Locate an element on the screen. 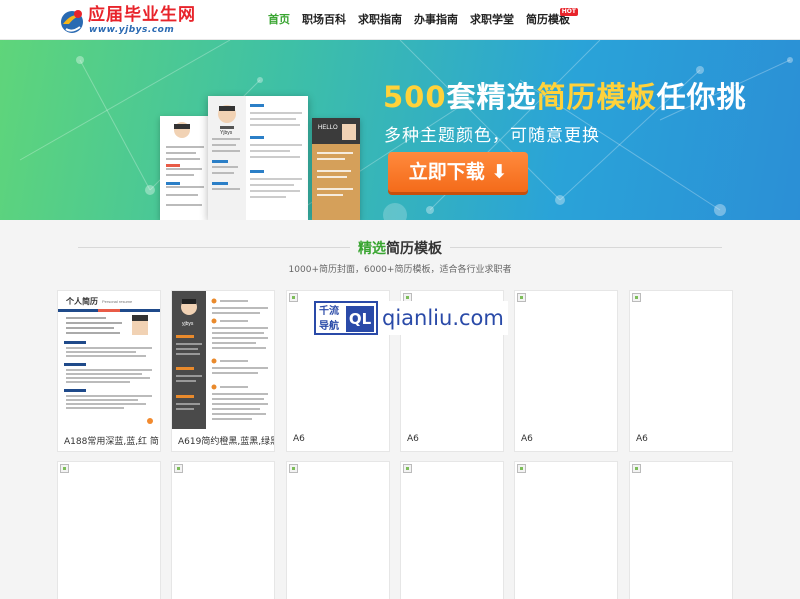 This screenshot has height=599, width=800. nav-item-affairs-guide: 办事指南 is located at coordinates (436, 20).